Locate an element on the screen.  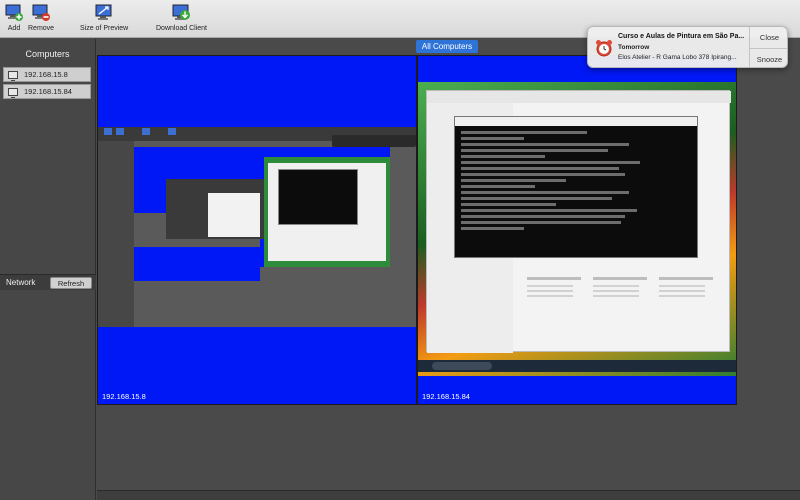
network-label: Network is located at coordinates (21, 282).